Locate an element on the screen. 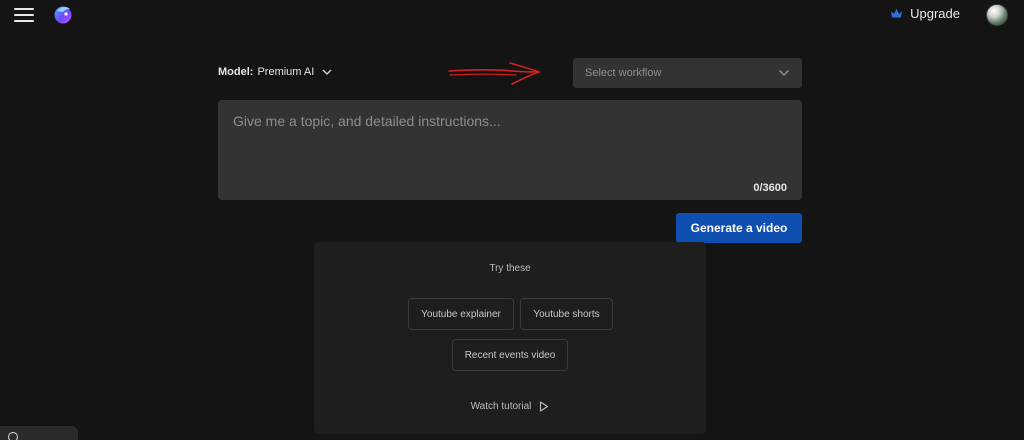 The width and height of the screenshot is (1024, 440). suggestion-chip-recent-events: Recent events video is located at coordinates (510, 355).